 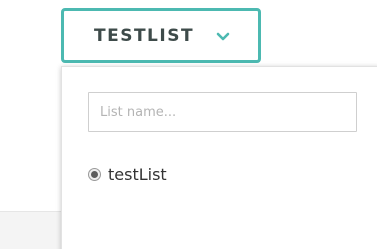 I want to click on list-option-label: testList, so click(x=137, y=174).